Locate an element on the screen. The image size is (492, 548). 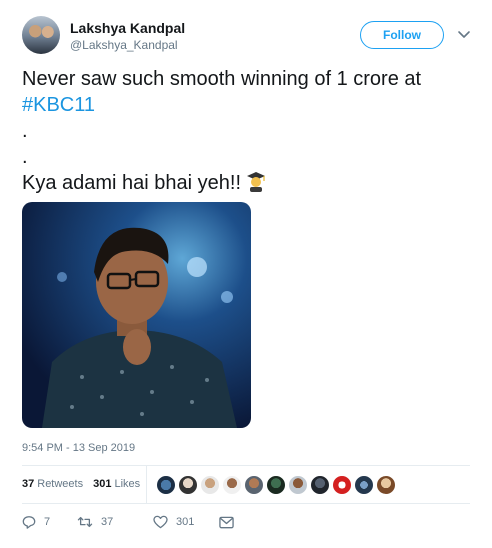
reply-button: 7 is located at coordinates (49, 522).